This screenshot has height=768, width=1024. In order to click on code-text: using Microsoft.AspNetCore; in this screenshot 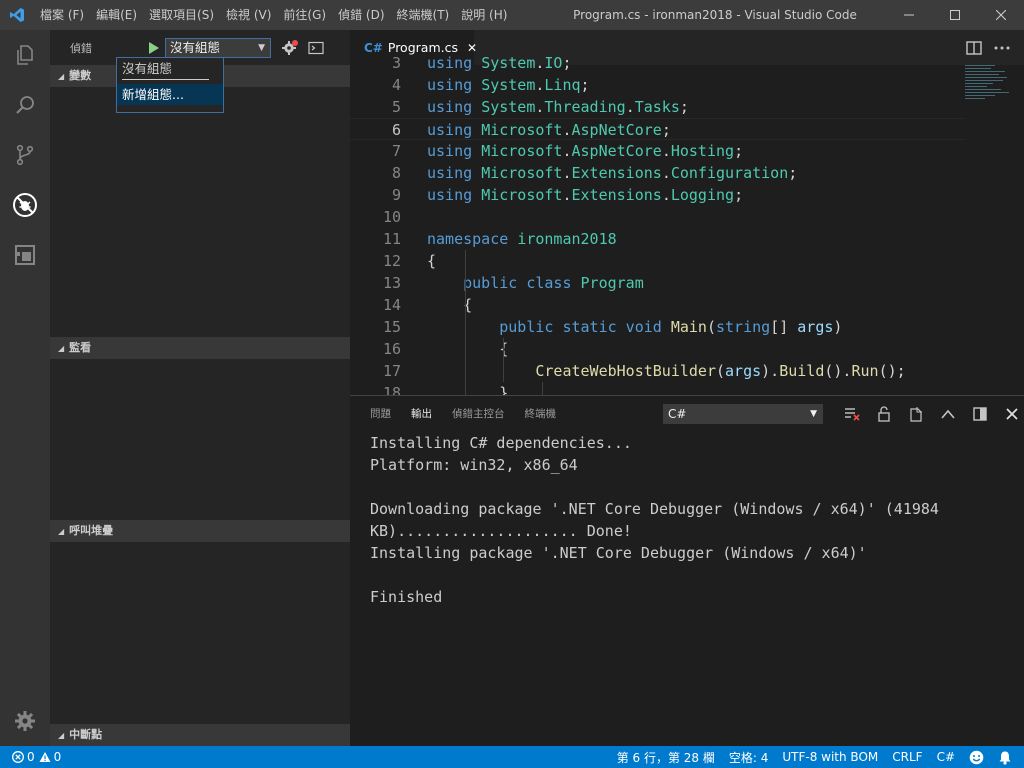, I will do `click(549, 130)`.